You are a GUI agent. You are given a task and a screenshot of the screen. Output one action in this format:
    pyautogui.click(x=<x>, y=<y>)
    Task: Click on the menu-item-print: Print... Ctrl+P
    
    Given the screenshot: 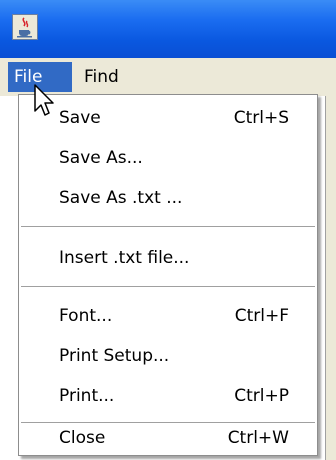 What is the action you would take?
    pyautogui.click(x=168, y=396)
    